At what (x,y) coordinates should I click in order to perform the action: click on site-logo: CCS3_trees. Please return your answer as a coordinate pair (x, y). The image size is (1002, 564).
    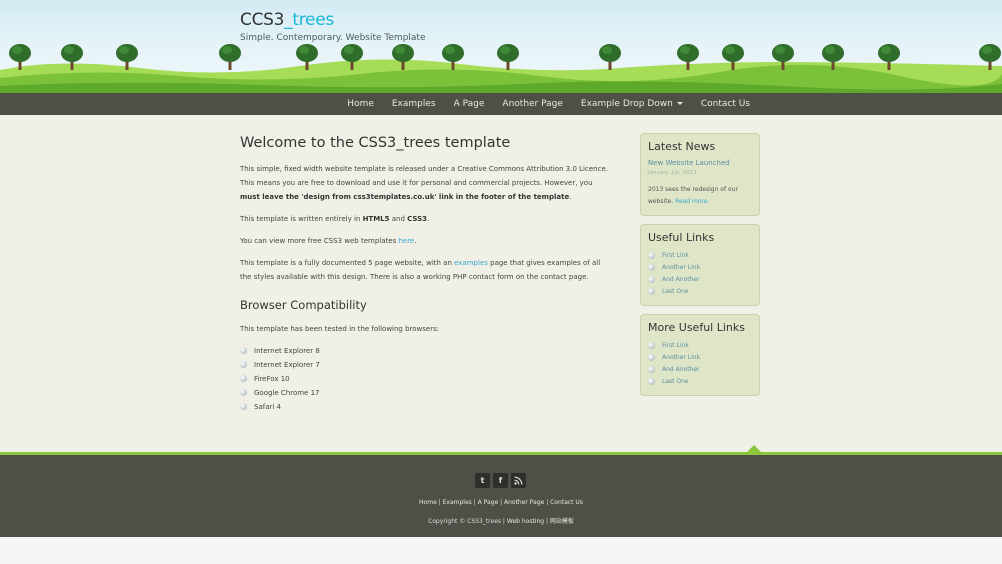
    Looking at the image, I should click on (287, 20).